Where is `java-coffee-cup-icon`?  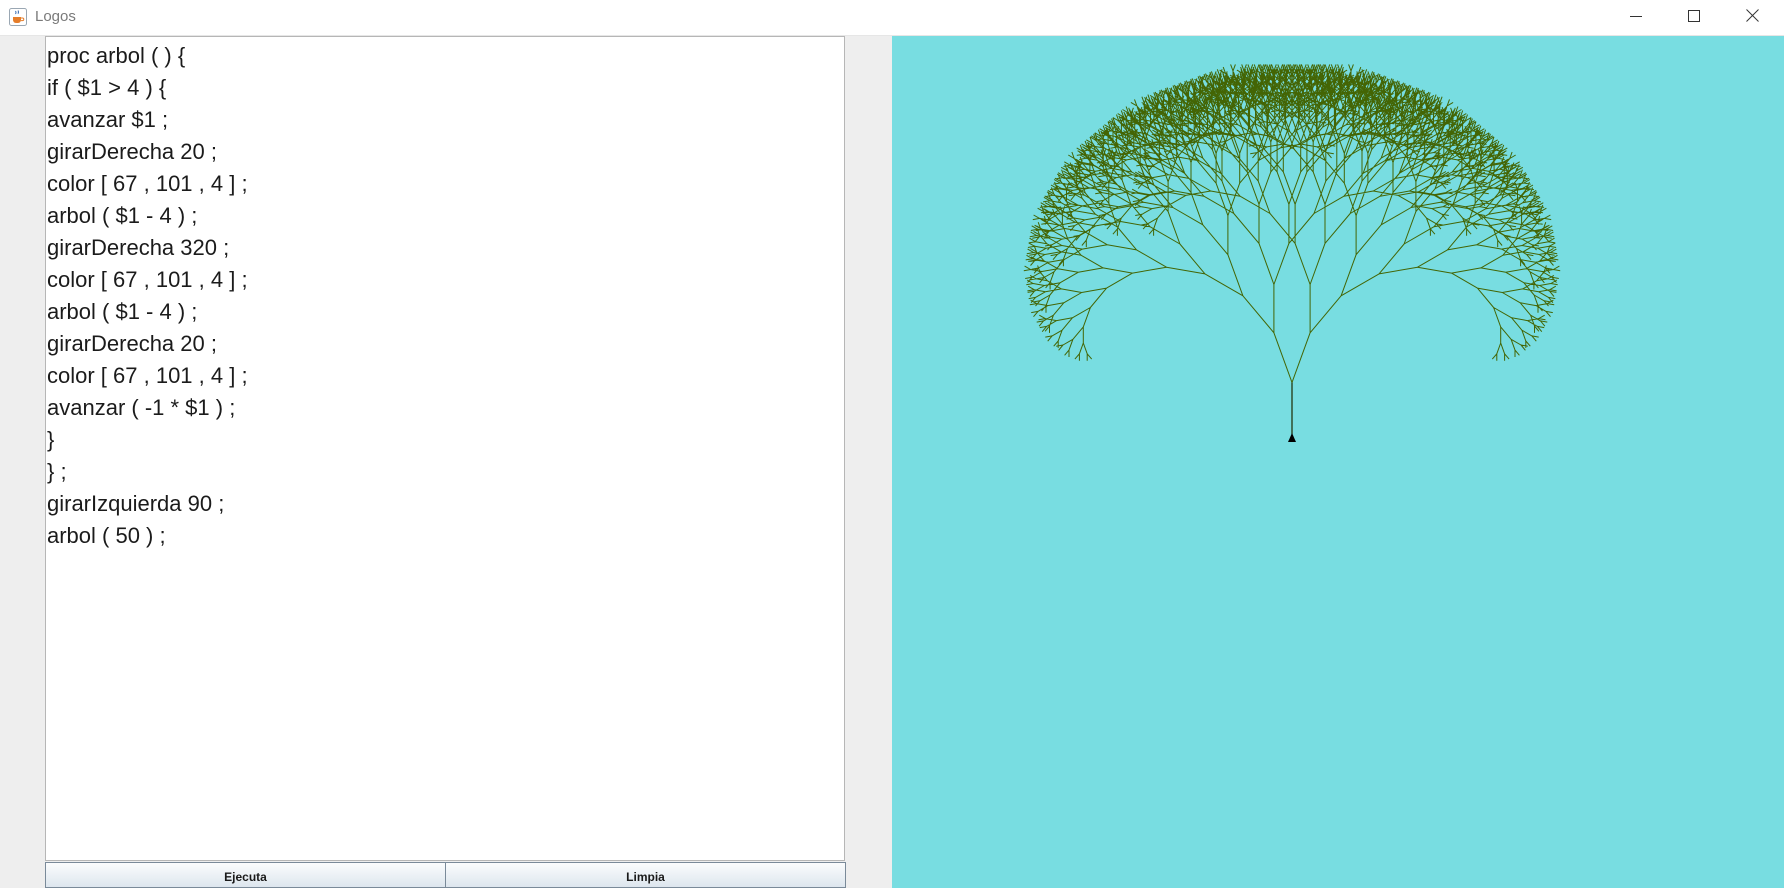 java-coffee-cup-icon is located at coordinates (18, 17).